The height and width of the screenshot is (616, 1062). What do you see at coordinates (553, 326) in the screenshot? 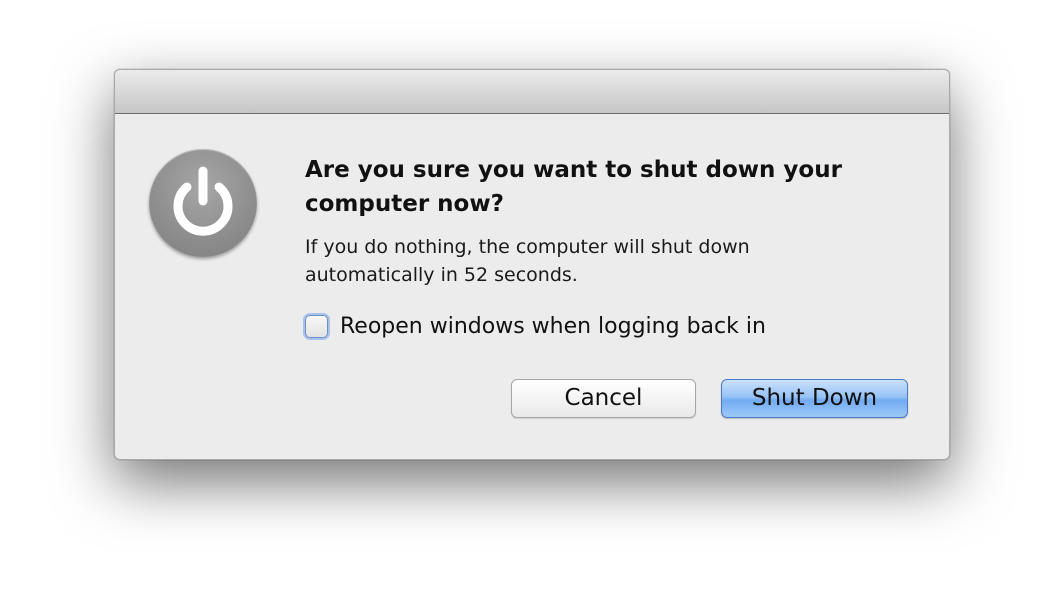
I see `reopen-windows-label: Reopen windows when logging back in` at bounding box center [553, 326].